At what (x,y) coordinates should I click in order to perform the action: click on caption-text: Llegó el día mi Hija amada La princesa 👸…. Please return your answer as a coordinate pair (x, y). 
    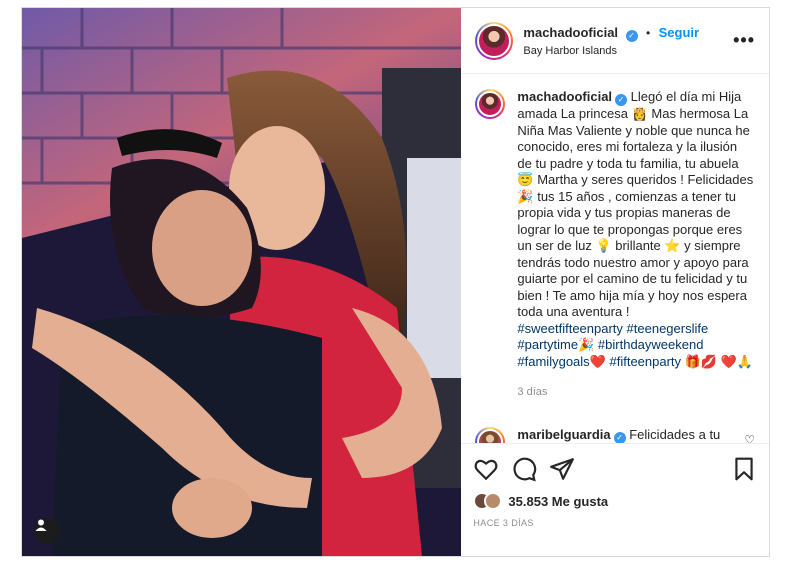
    Looking at the image, I should click on (635, 204).